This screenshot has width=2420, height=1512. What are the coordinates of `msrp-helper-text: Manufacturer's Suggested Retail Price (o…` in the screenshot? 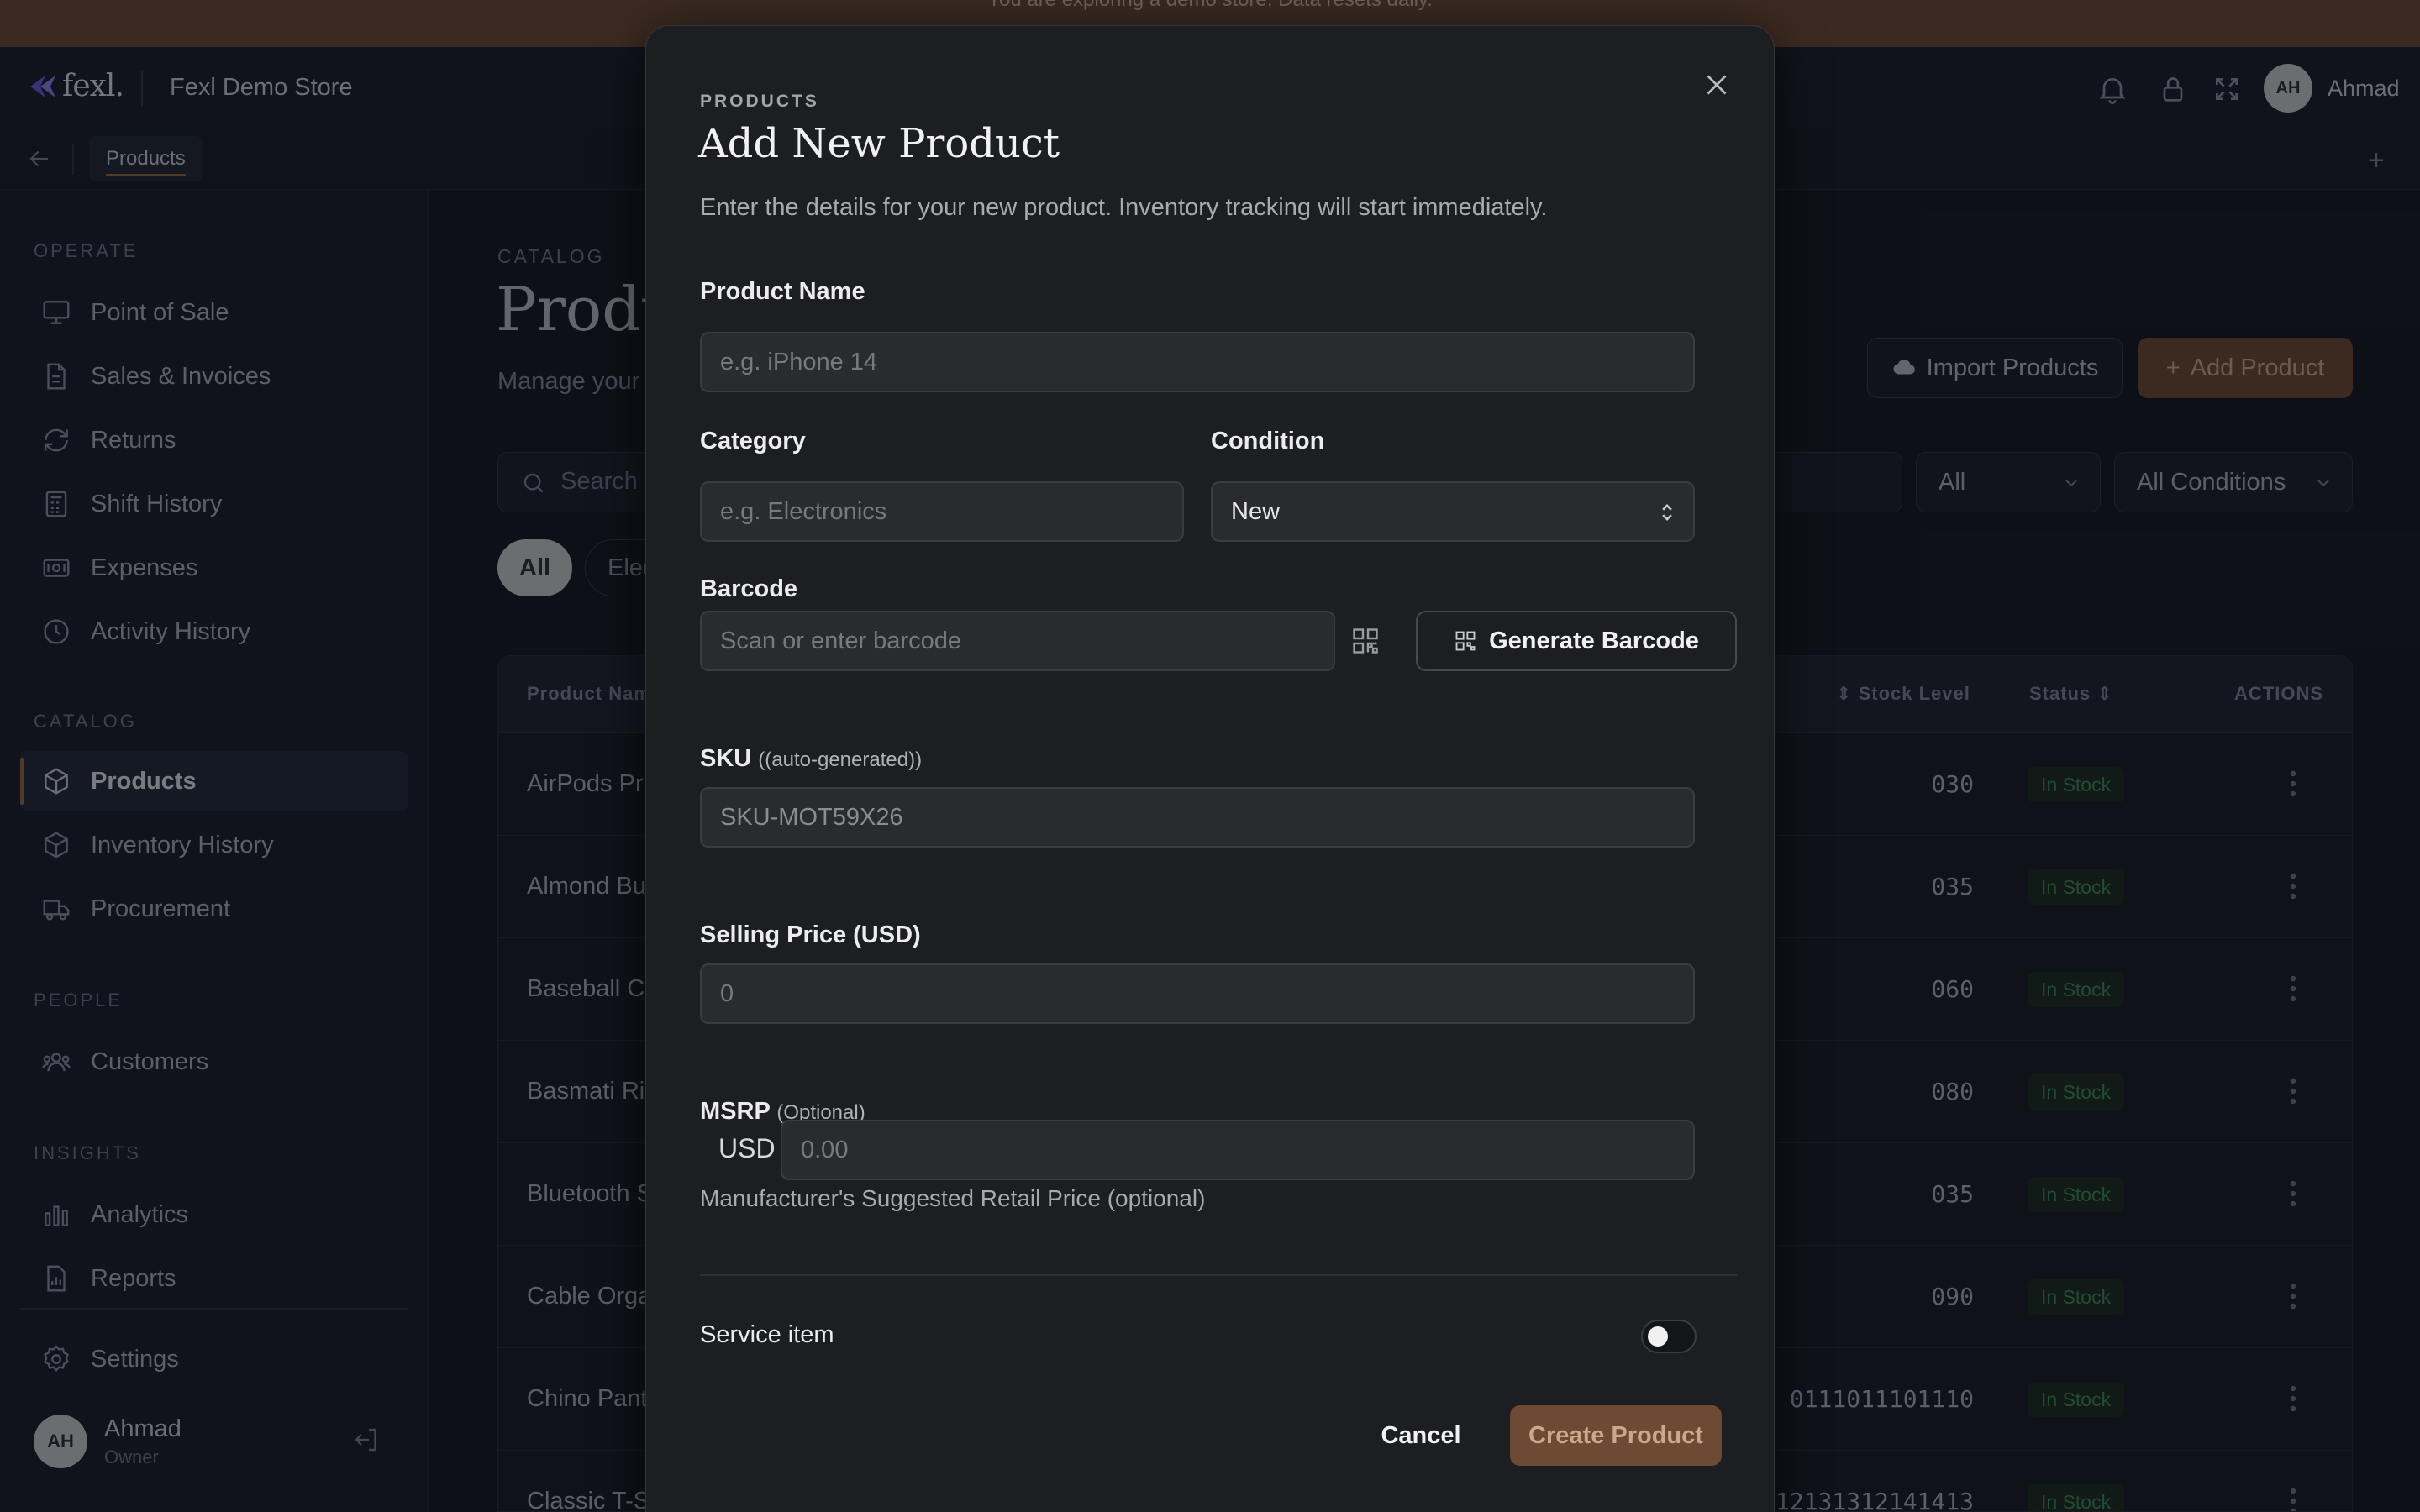 It's located at (953, 1198).